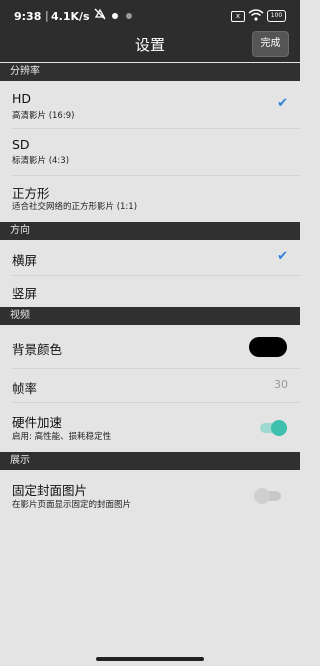 This screenshot has height=666, width=320. Describe the element at coordinates (62, 437) in the screenshot. I see `hardware-acceleration-sublabel: 启用: 高性能、损耗稳定性` at that location.